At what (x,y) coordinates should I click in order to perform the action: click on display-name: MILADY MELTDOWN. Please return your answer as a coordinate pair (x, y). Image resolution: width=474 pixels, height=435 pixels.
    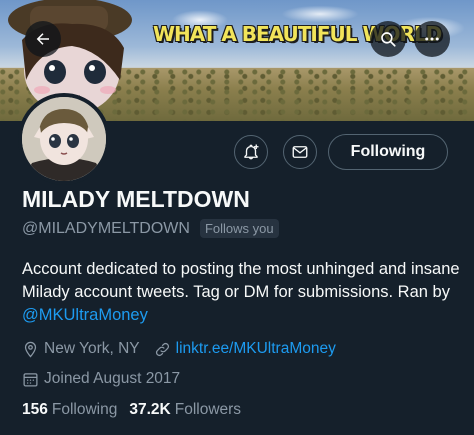
    Looking at the image, I should click on (136, 199).